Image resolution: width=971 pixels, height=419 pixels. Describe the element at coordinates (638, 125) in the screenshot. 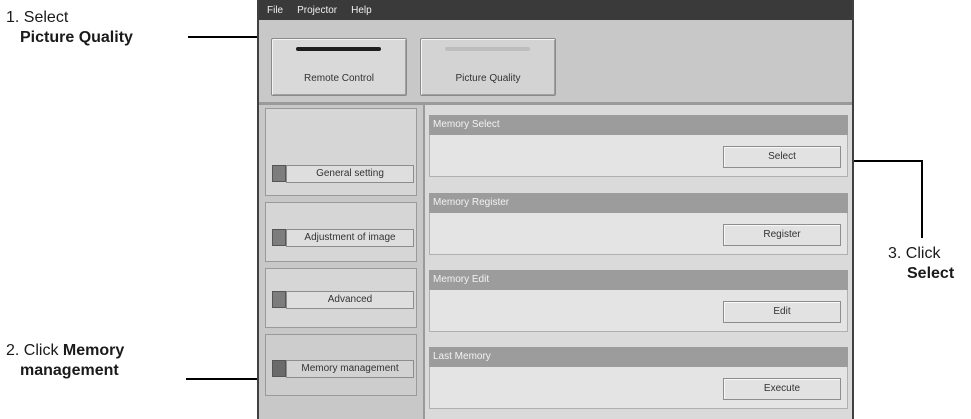

I see `section-title: Memory Select` at that location.